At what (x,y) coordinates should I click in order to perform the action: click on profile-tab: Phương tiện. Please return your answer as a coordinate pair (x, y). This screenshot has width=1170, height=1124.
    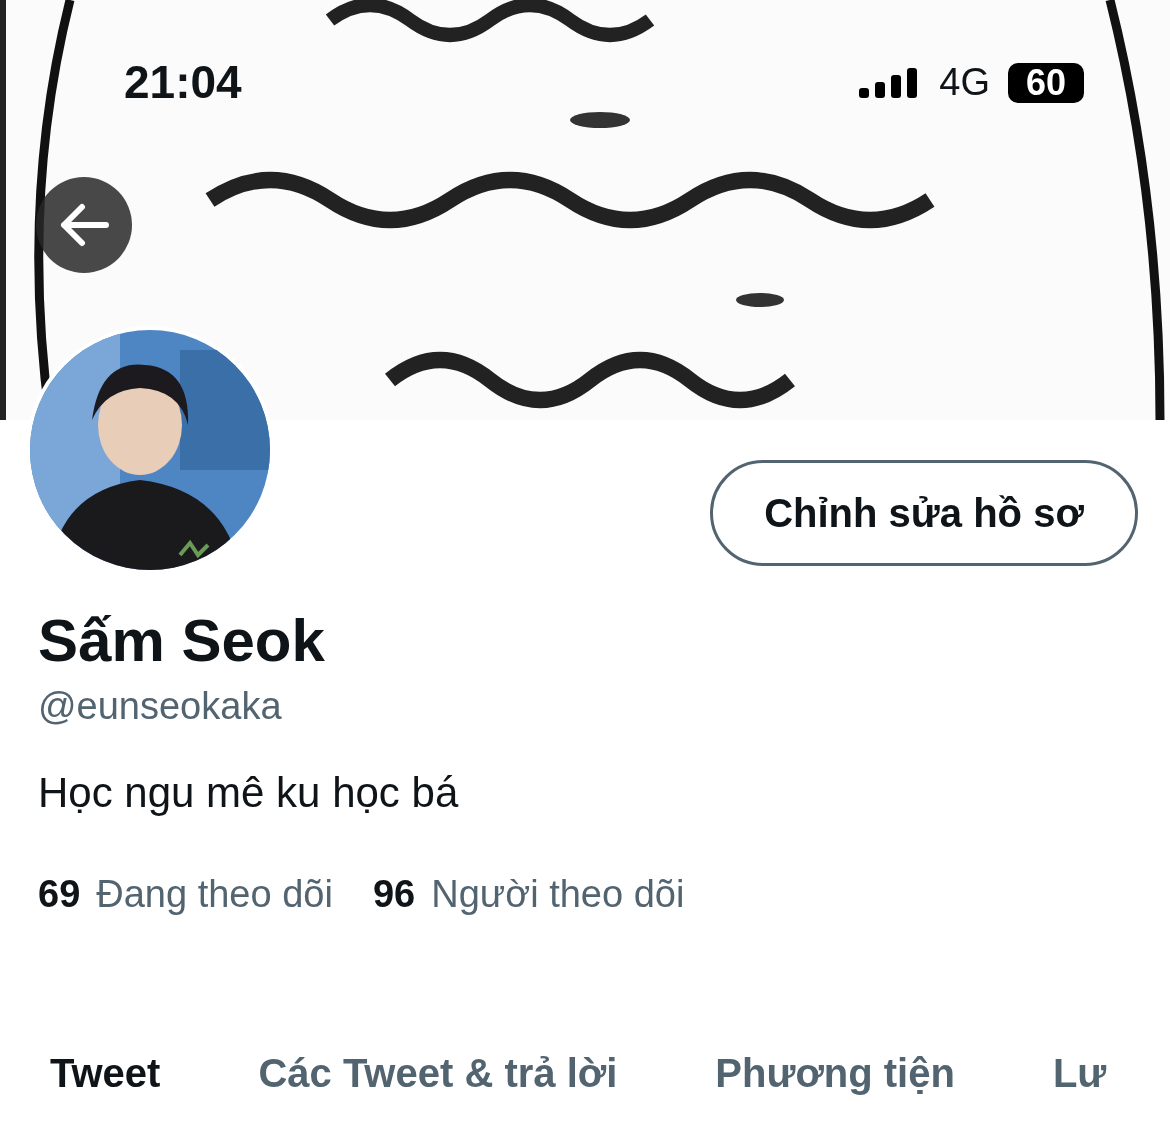
    Looking at the image, I should click on (835, 1073).